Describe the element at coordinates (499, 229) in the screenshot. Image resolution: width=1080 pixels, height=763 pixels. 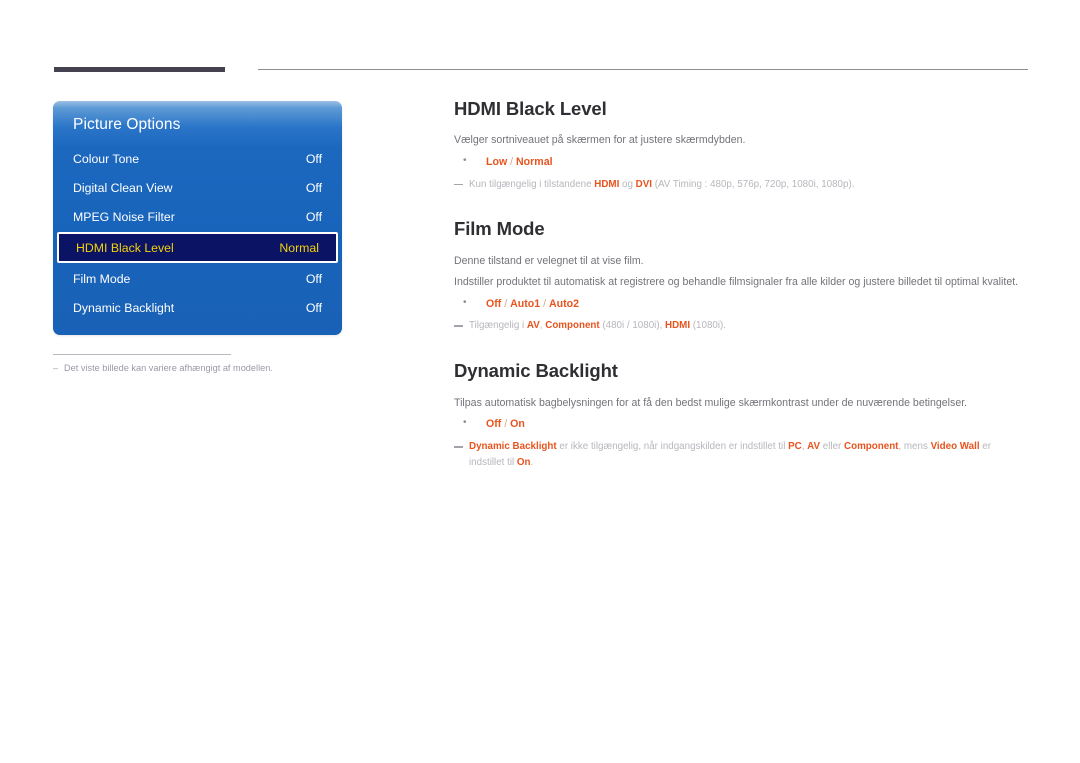
I see `section-heading: Film Mode` at that location.